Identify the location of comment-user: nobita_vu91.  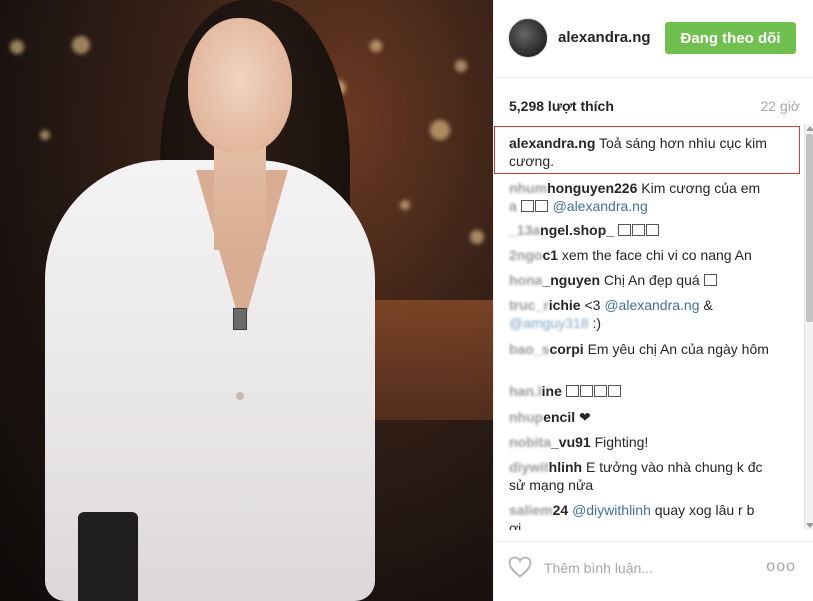
(550, 442).